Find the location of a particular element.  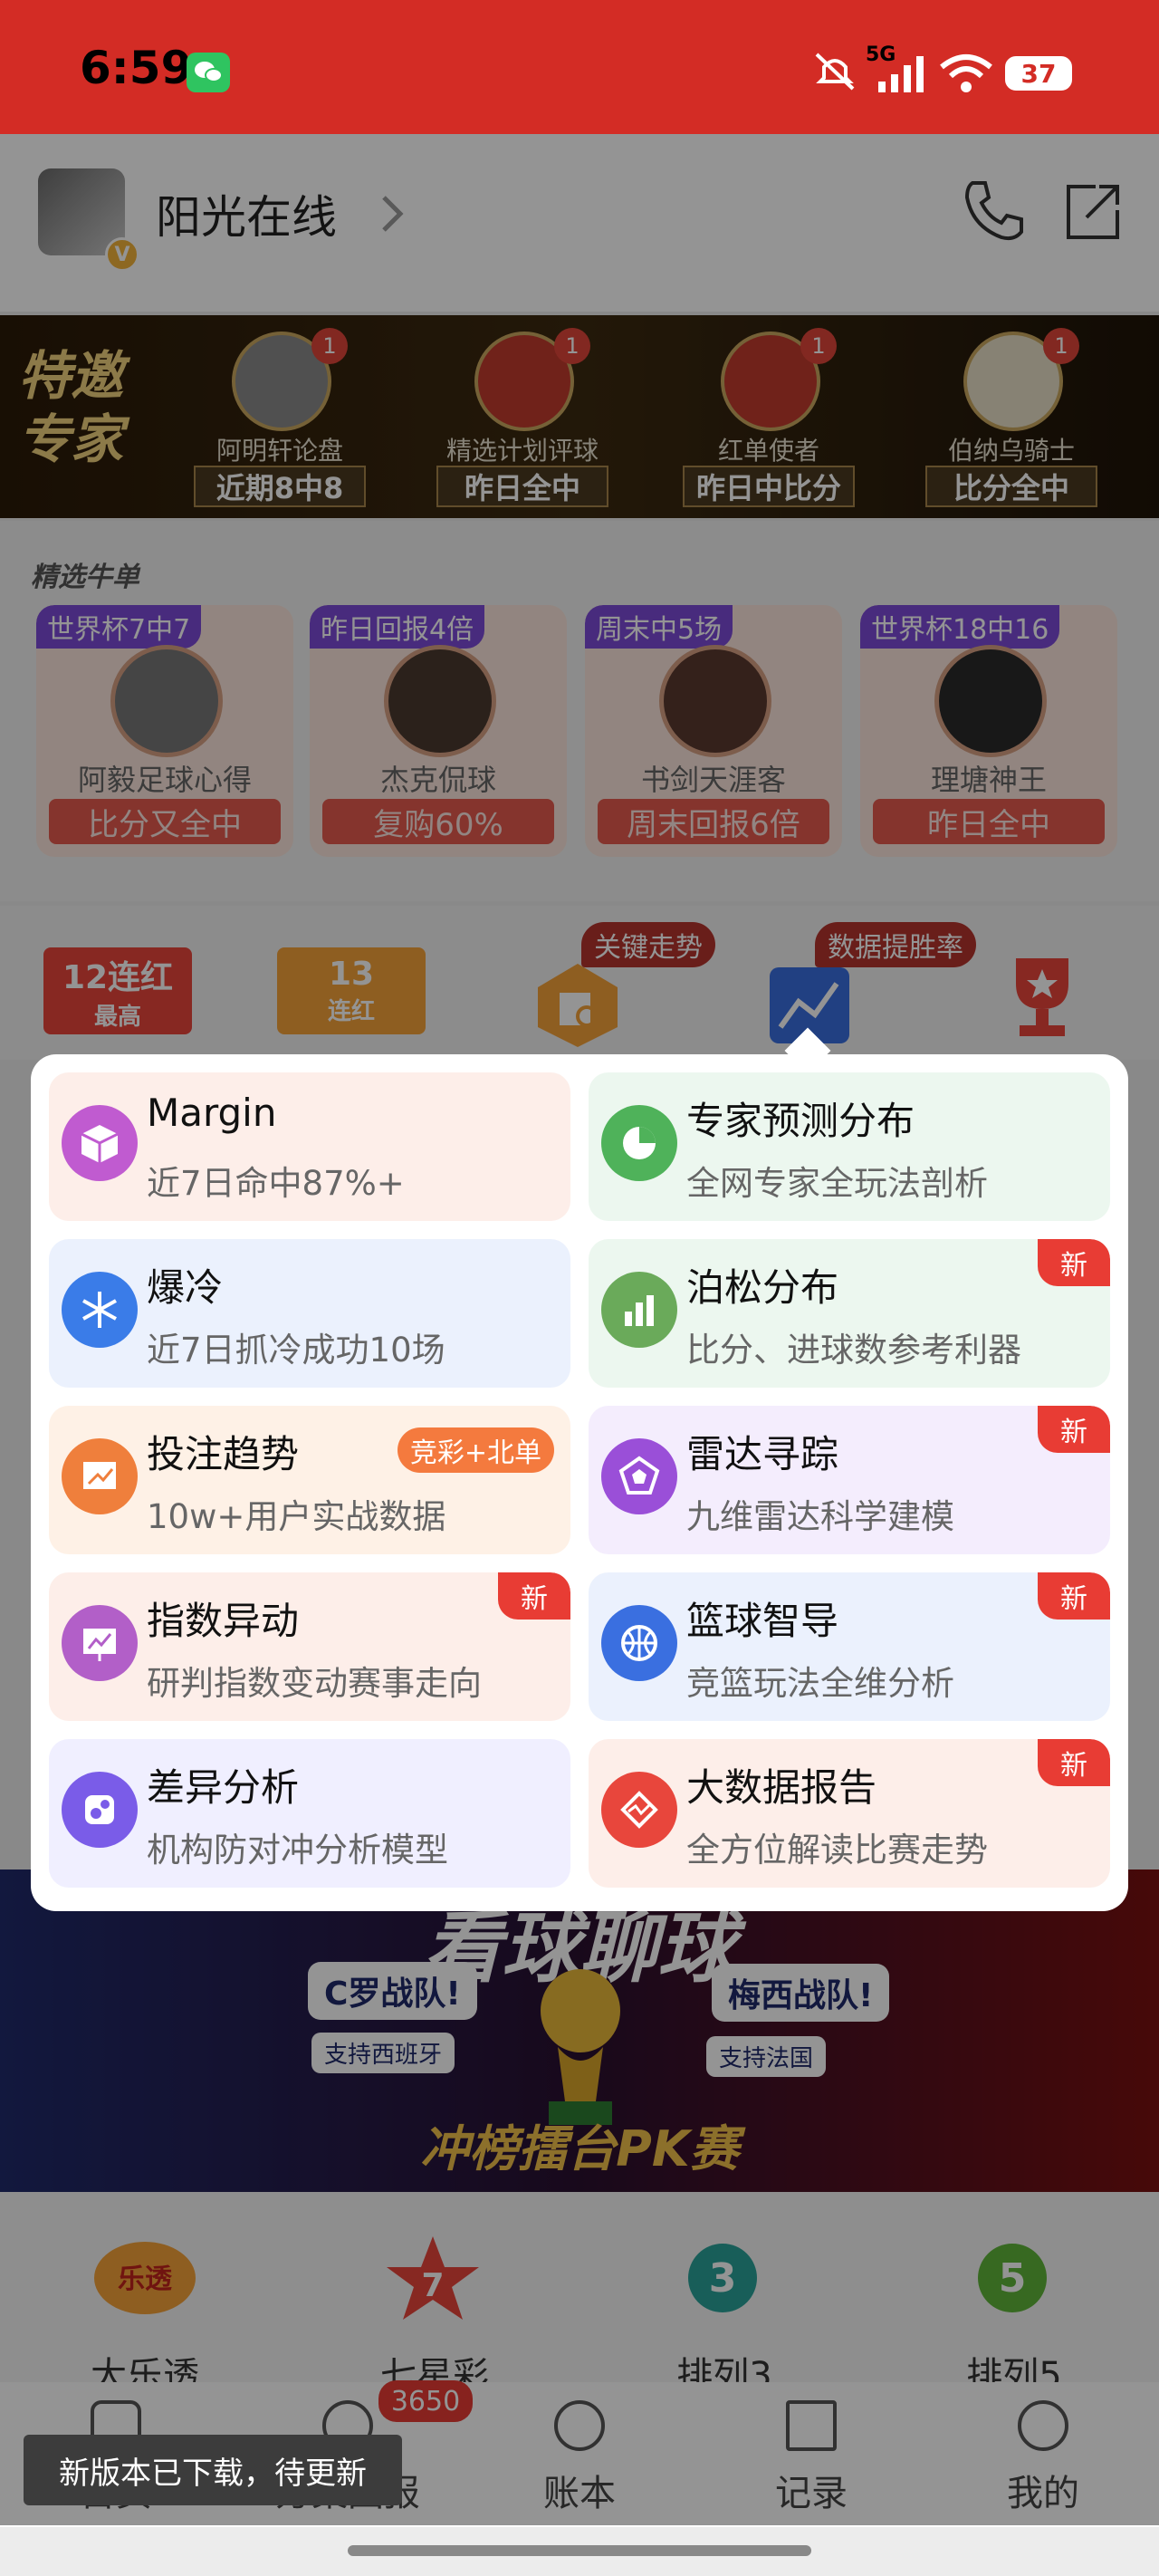

tool-subtitle: 10w+用户实战数据 is located at coordinates (297, 1516).